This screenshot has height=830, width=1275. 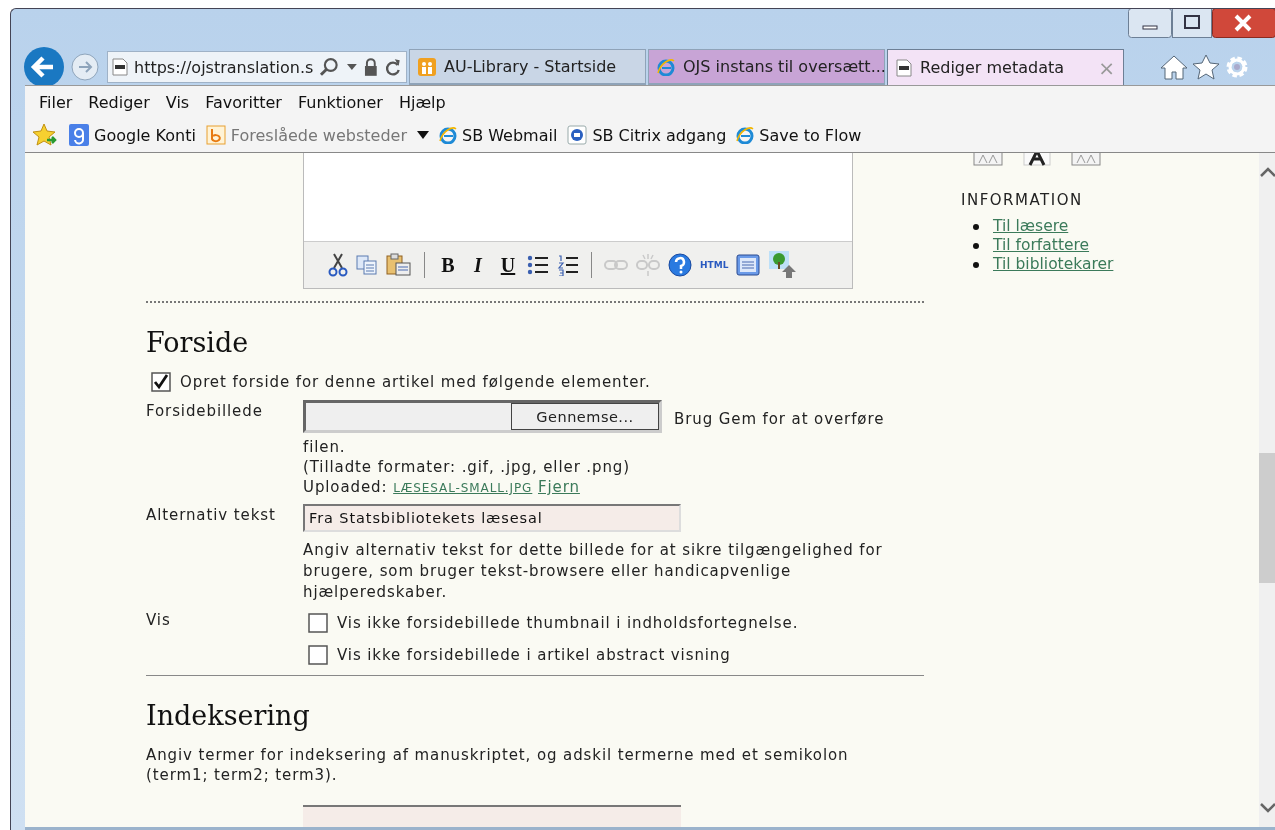 I want to click on menu-item: Filer, so click(x=56, y=102).